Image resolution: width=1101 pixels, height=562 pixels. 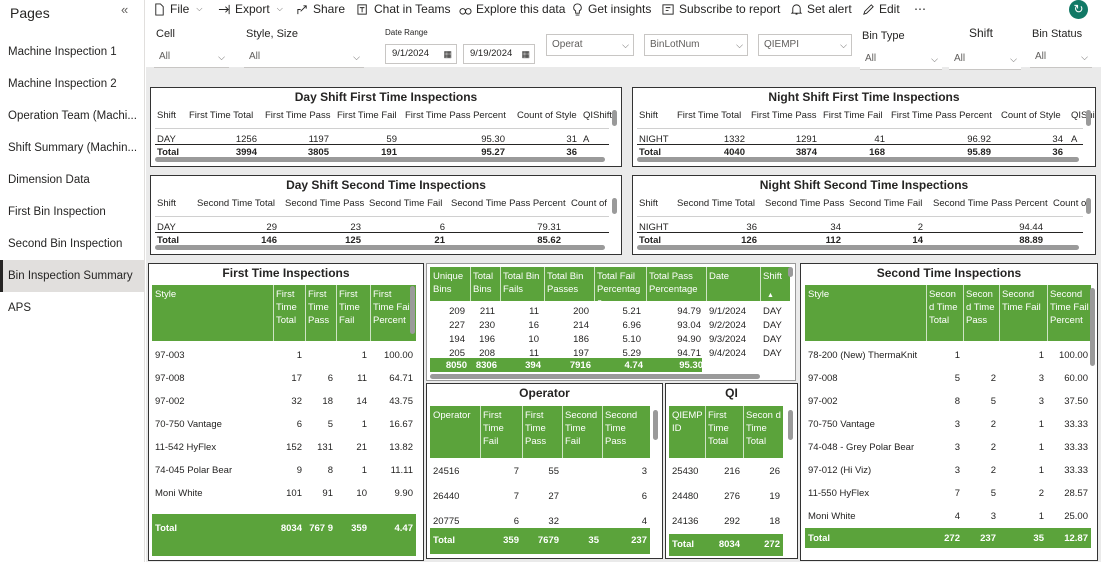 What do you see at coordinates (544, 393) in the screenshot?
I see `card-title: Operator` at bounding box center [544, 393].